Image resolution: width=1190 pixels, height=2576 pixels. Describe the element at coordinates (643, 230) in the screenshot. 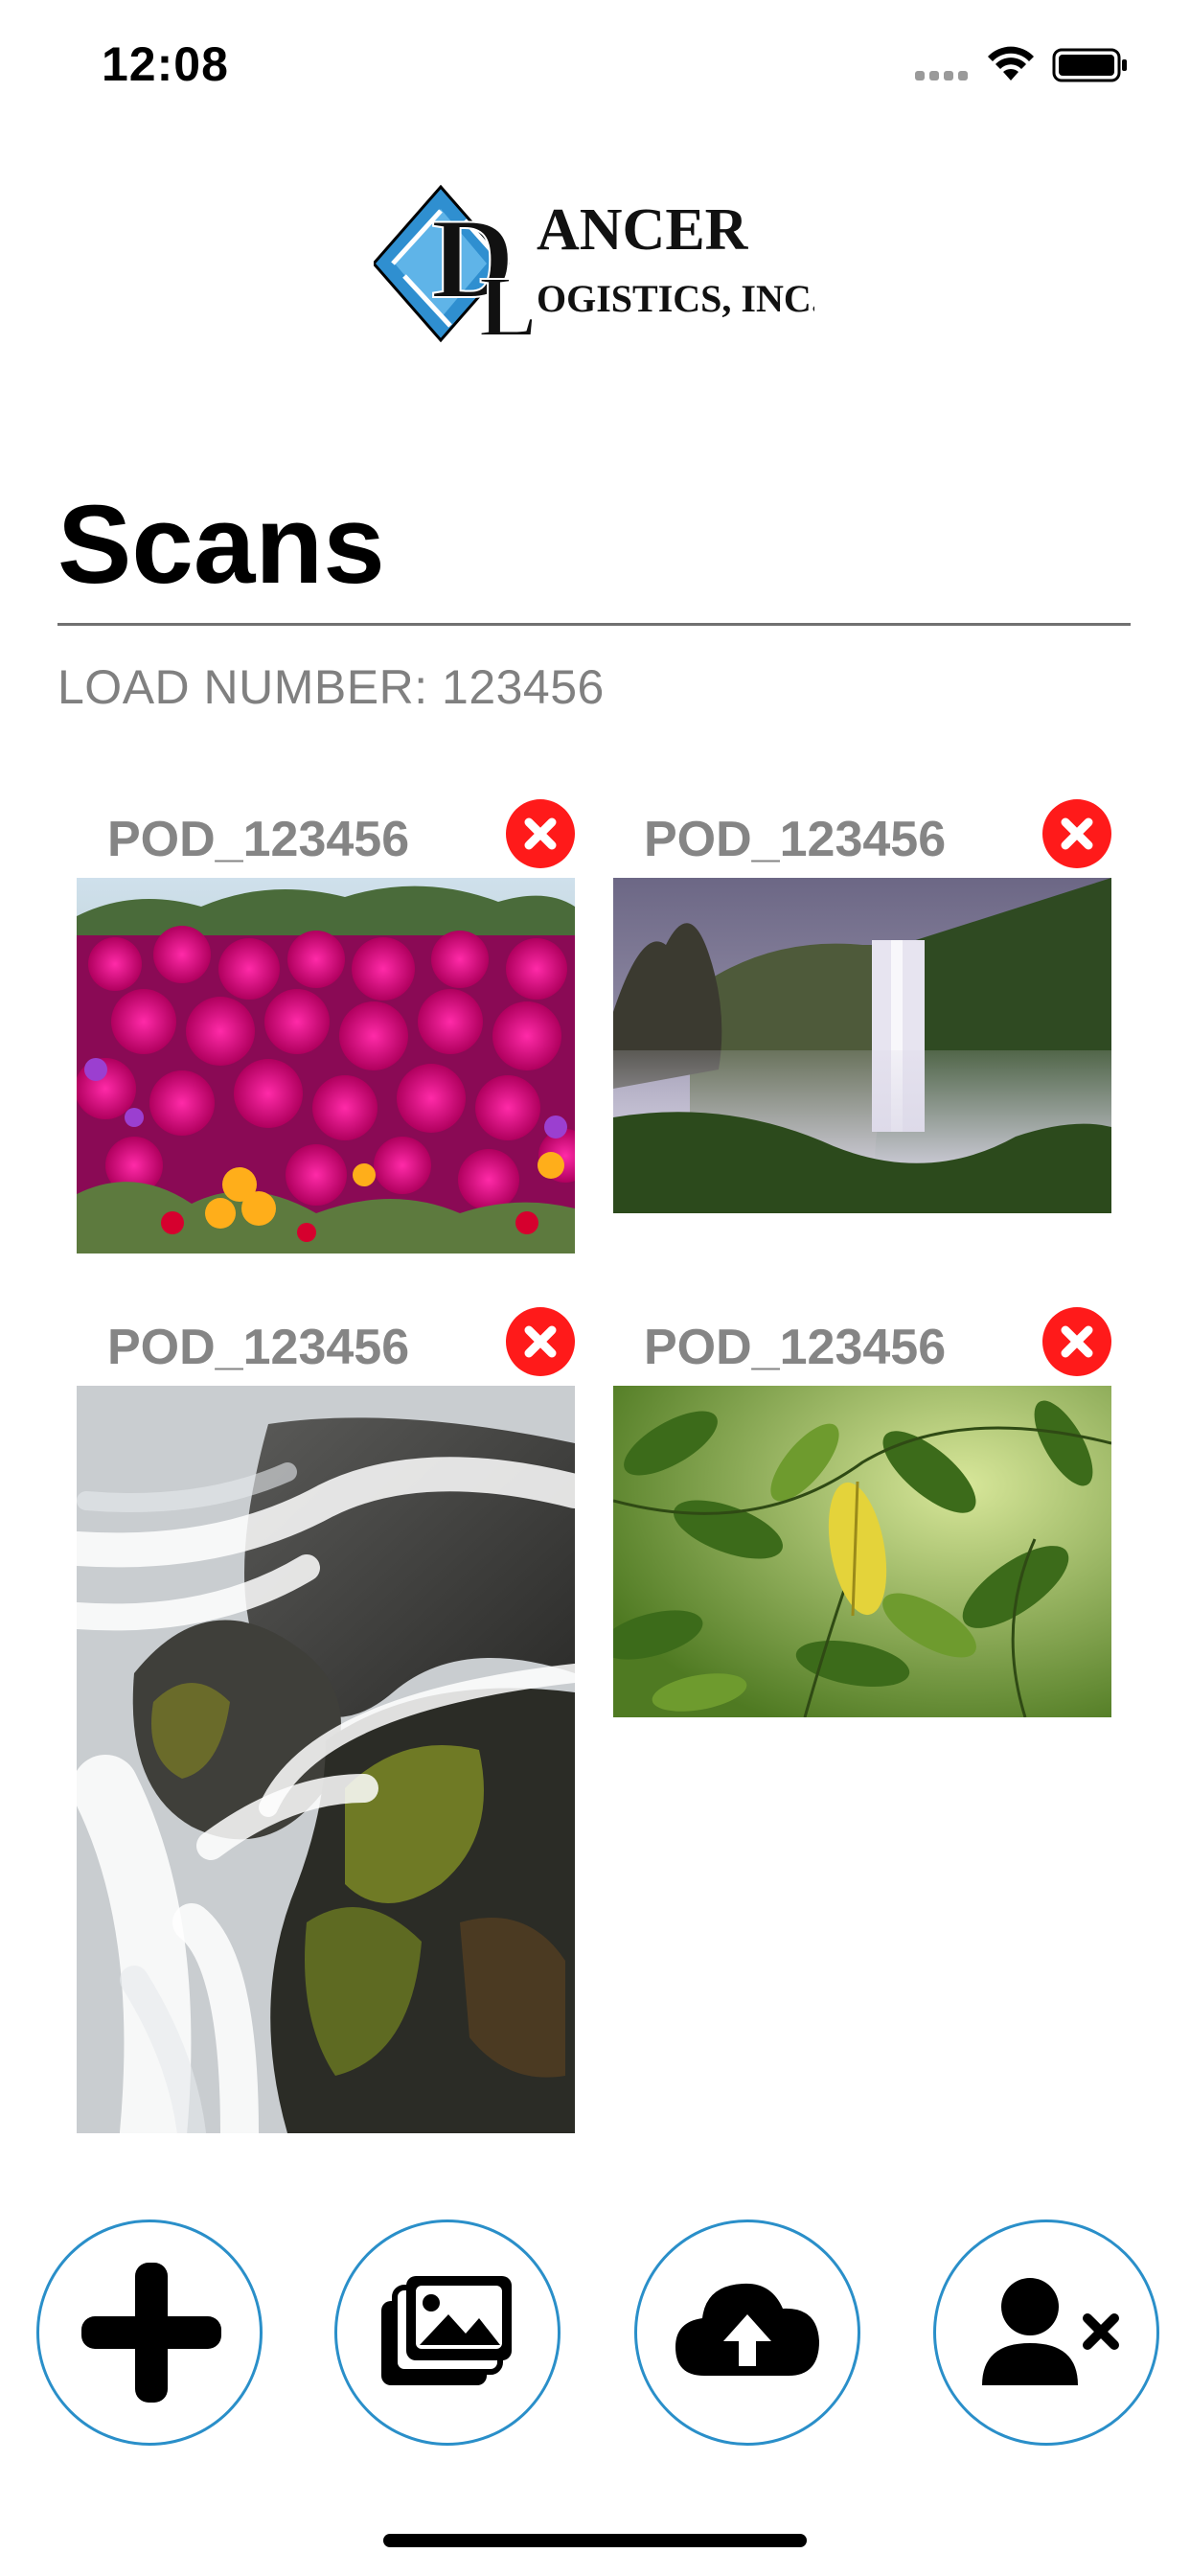

I see `svg-text: ANCER` at that location.